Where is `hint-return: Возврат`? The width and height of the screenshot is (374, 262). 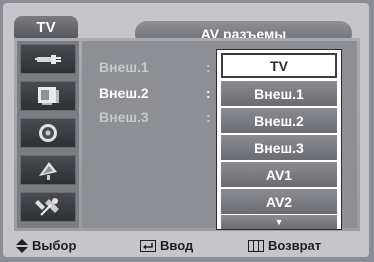 hint-return: Возврат is located at coordinates (284, 245).